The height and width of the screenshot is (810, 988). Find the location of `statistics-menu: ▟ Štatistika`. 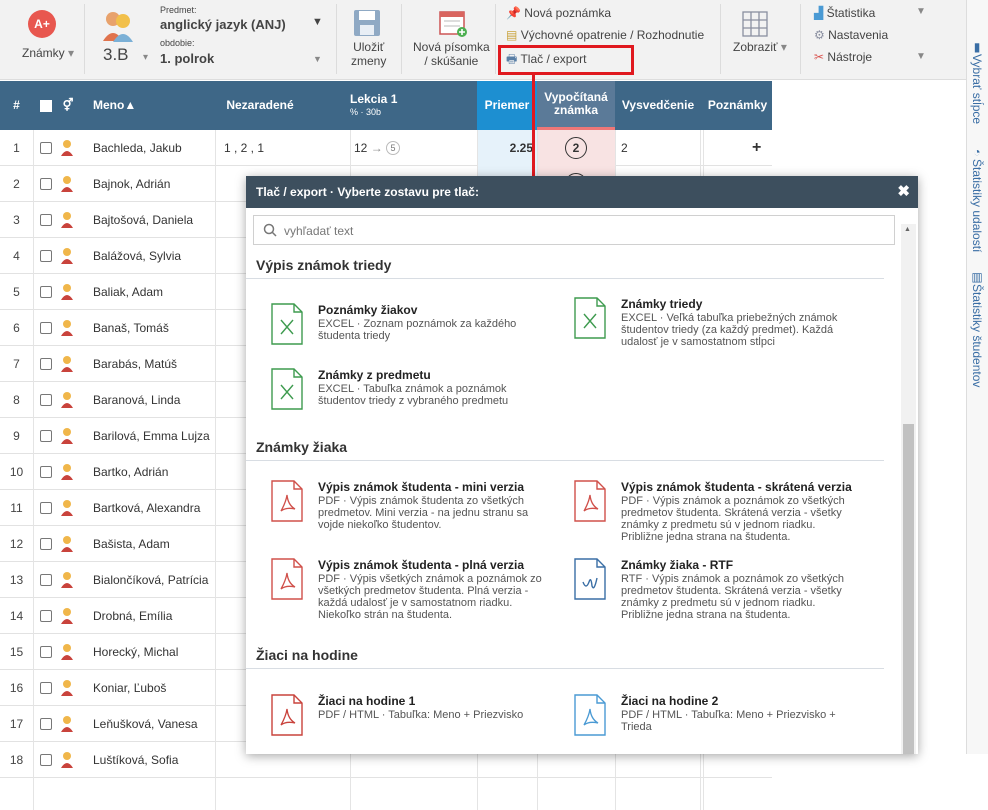

statistics-menu: ▟ Štatistika is located at coordinates (844, 13).